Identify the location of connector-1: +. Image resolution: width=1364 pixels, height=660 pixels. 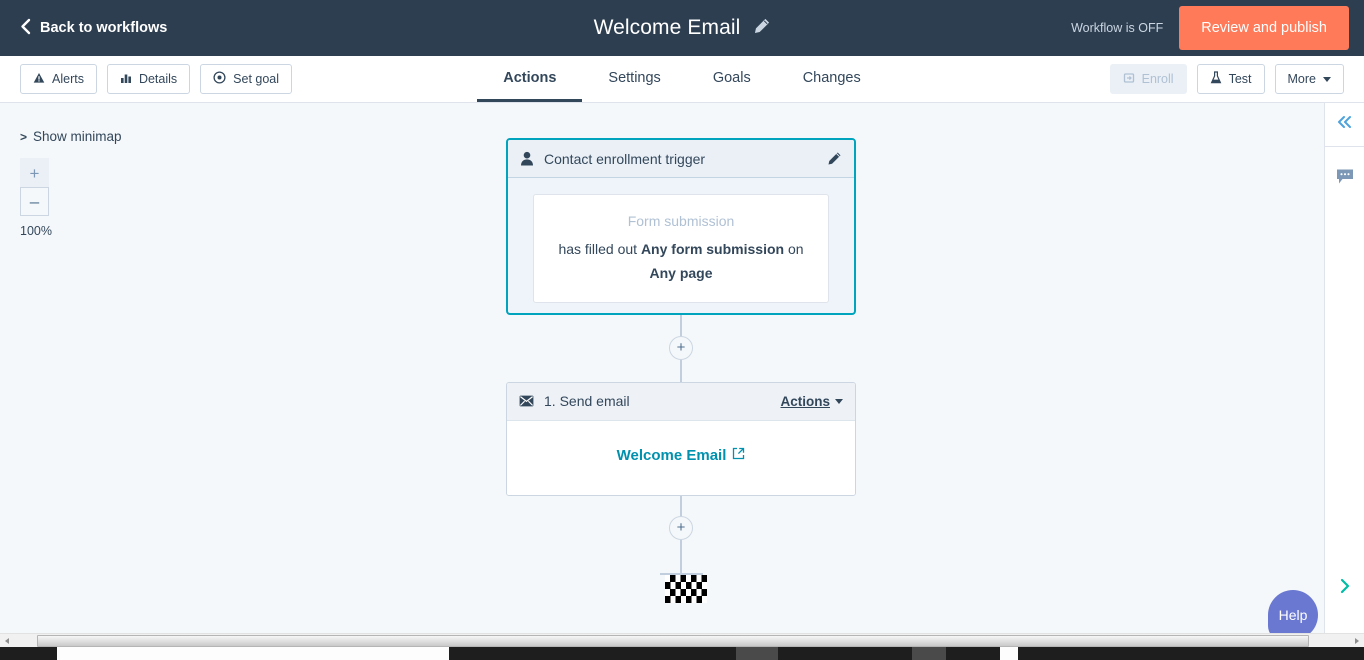
(681, 348).